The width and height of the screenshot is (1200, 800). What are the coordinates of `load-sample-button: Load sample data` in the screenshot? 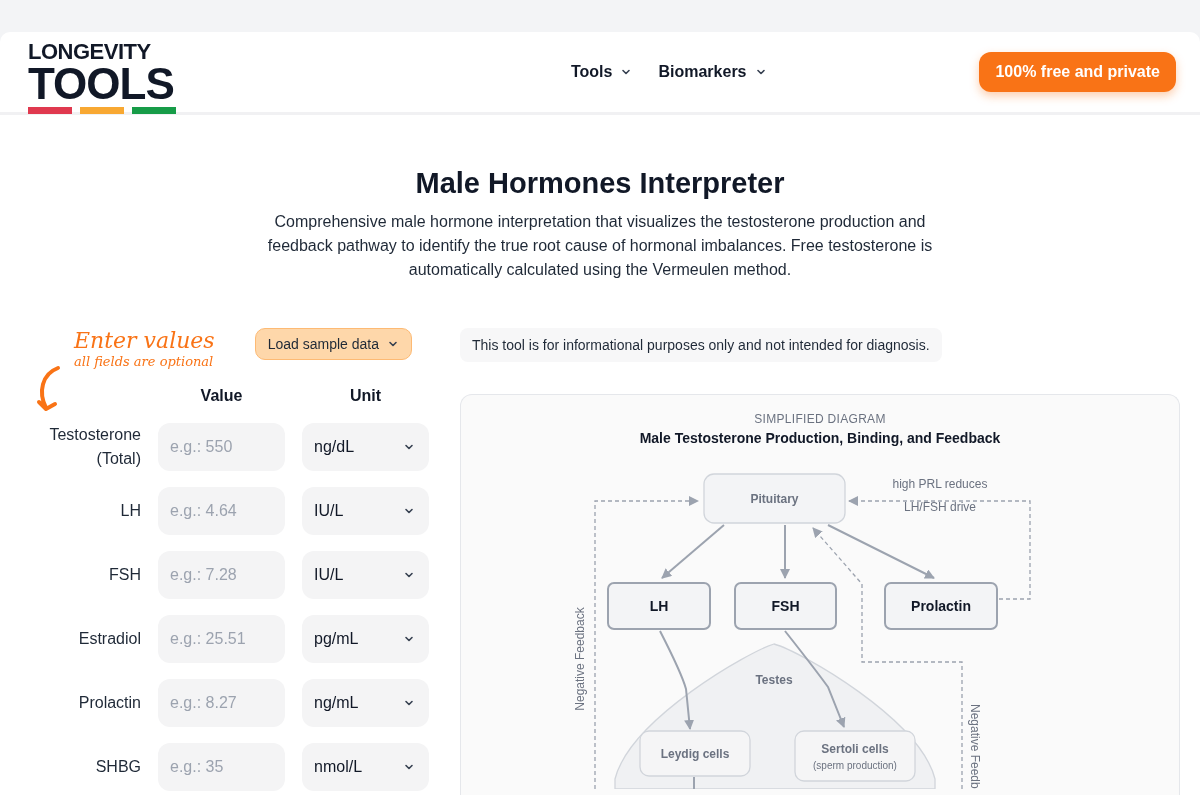 It's located at (333, 344).